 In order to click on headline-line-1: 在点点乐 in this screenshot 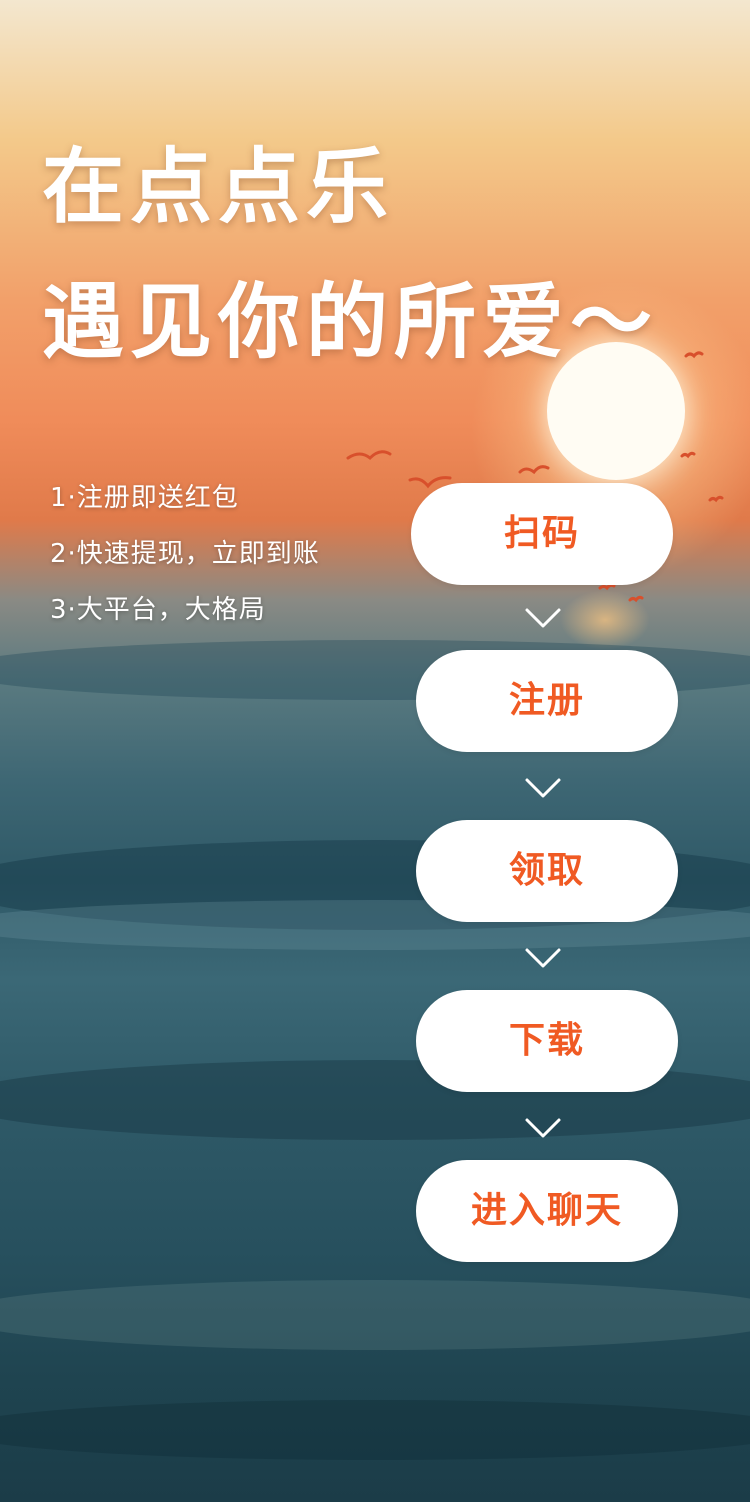, I will do `click(218, 187)`.